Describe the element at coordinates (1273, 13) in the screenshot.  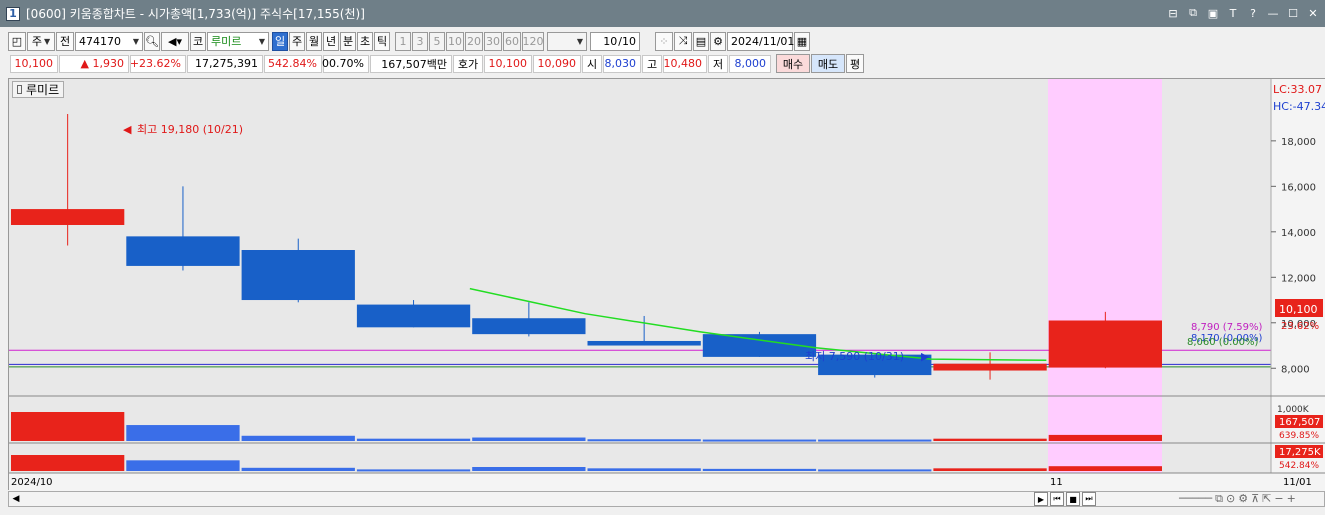
I see `minimize-icon: —` at that location.